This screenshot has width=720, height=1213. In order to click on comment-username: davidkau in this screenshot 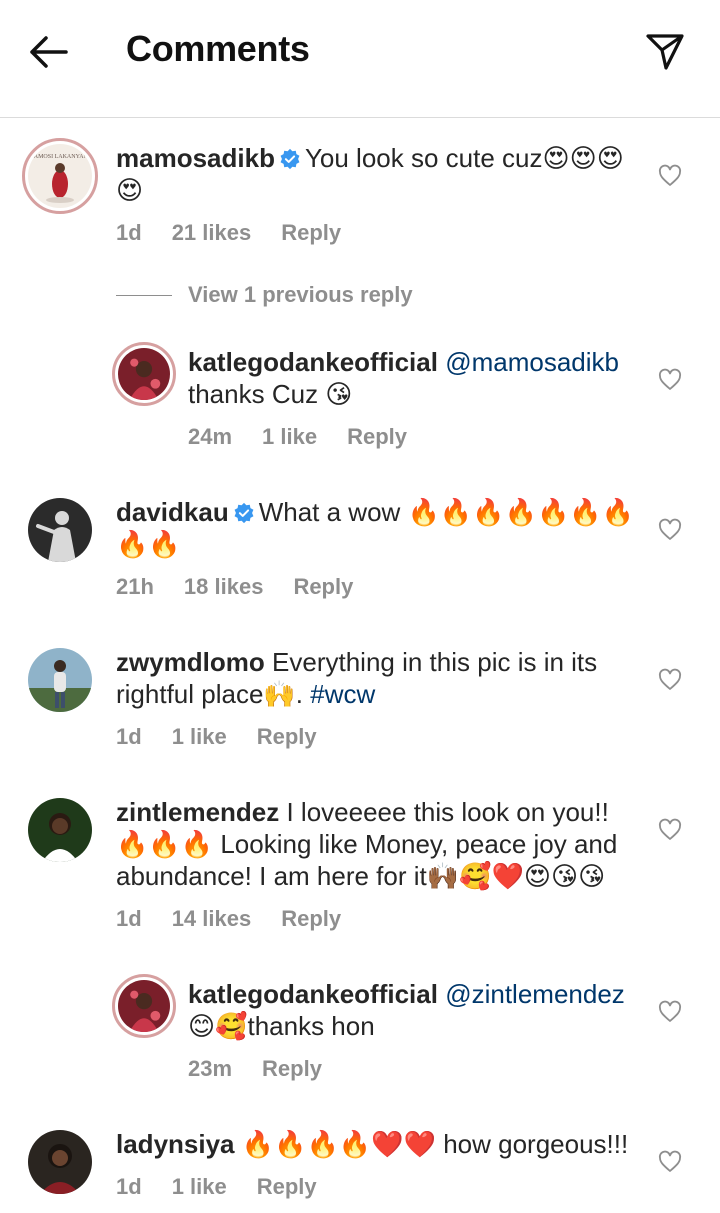, I will do `click(172, 512)`.